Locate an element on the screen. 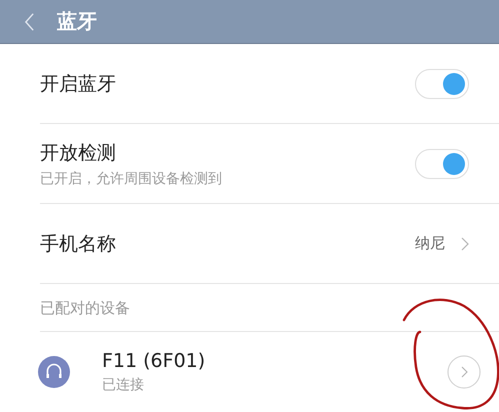 The width and height of the screenshot is (499, 412). back-icon is located at coordinates (29, 22).